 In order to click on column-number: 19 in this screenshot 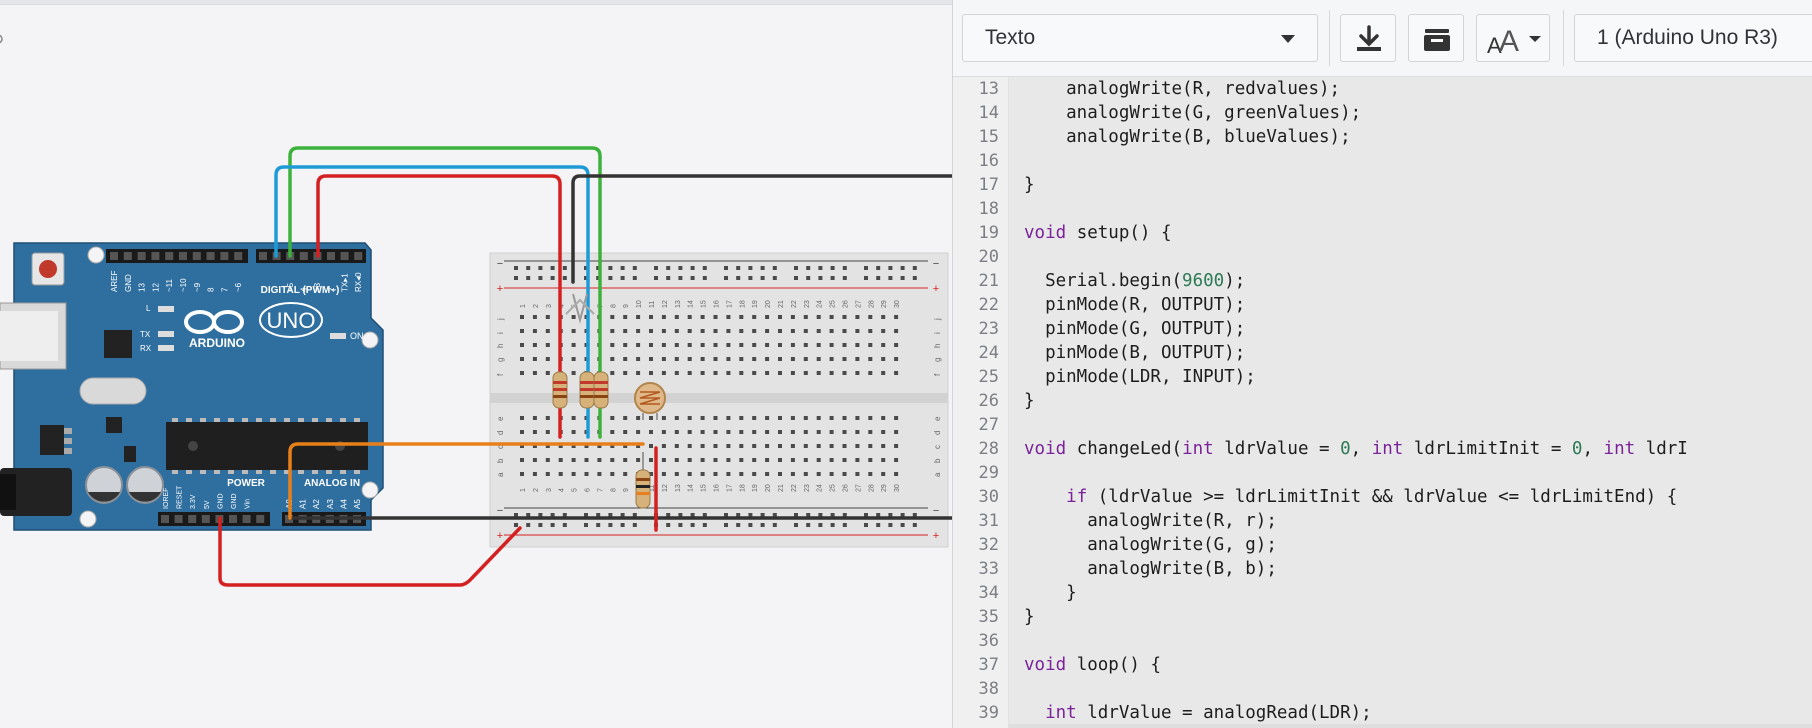, I will do `click(755, 304)`.